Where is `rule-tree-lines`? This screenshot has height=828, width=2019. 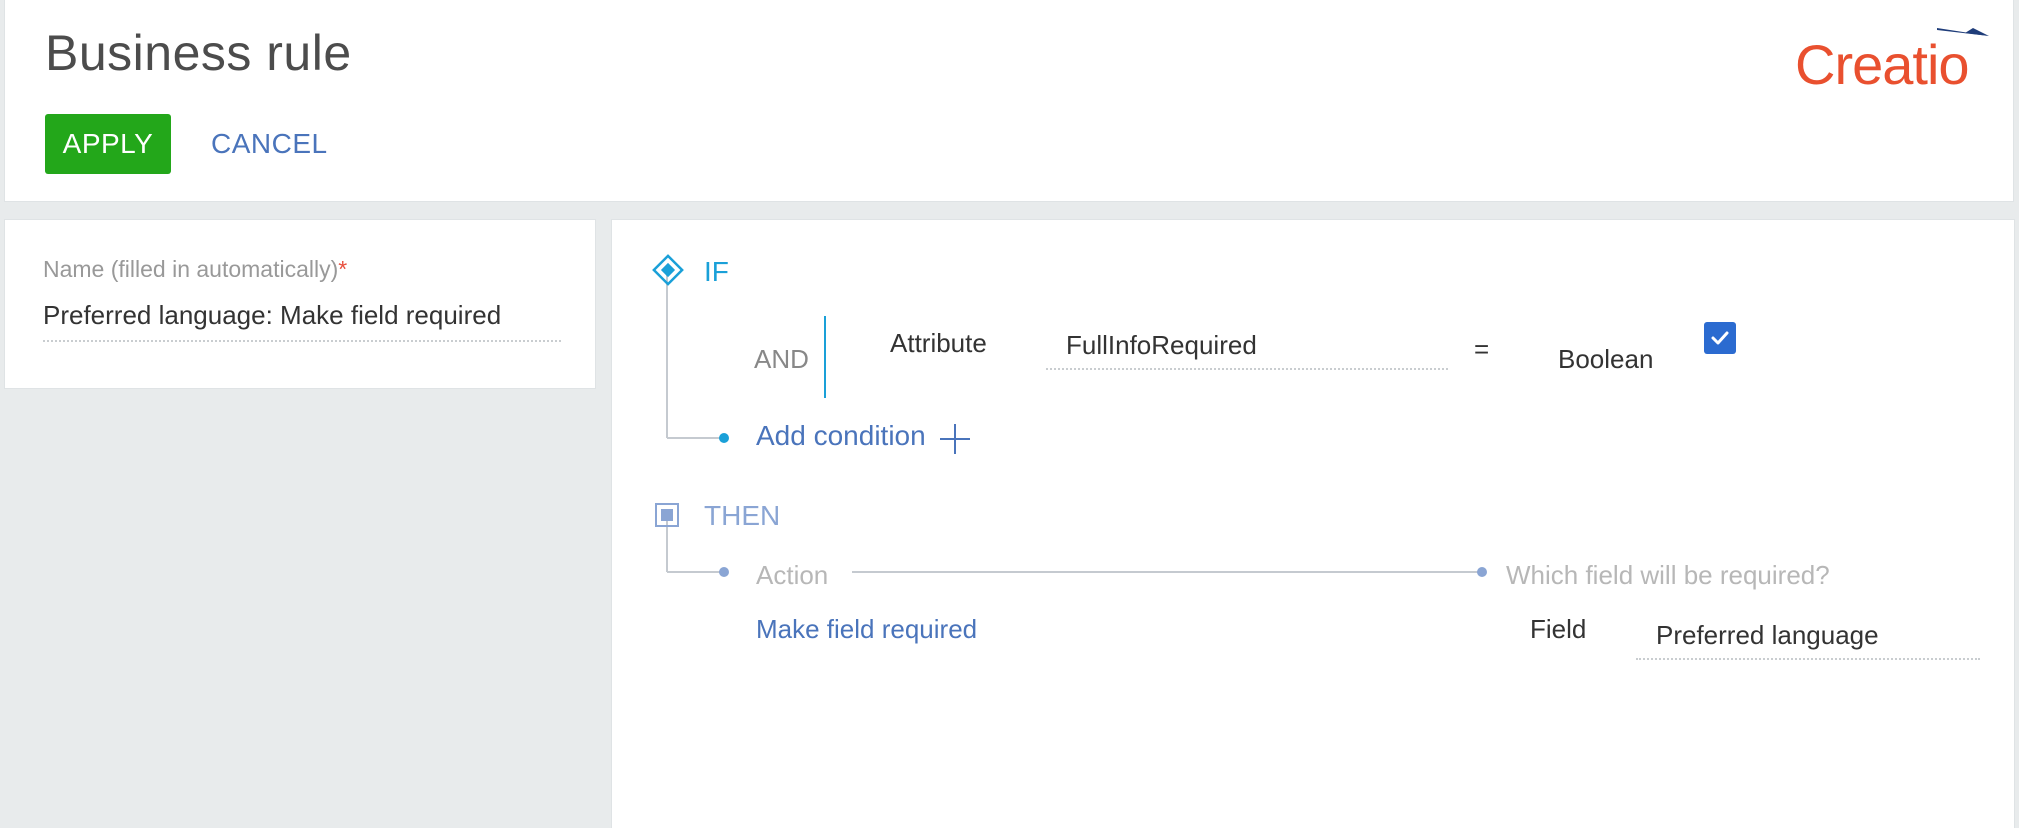 rule-tree-lines is located at coordinates (1076, 424).